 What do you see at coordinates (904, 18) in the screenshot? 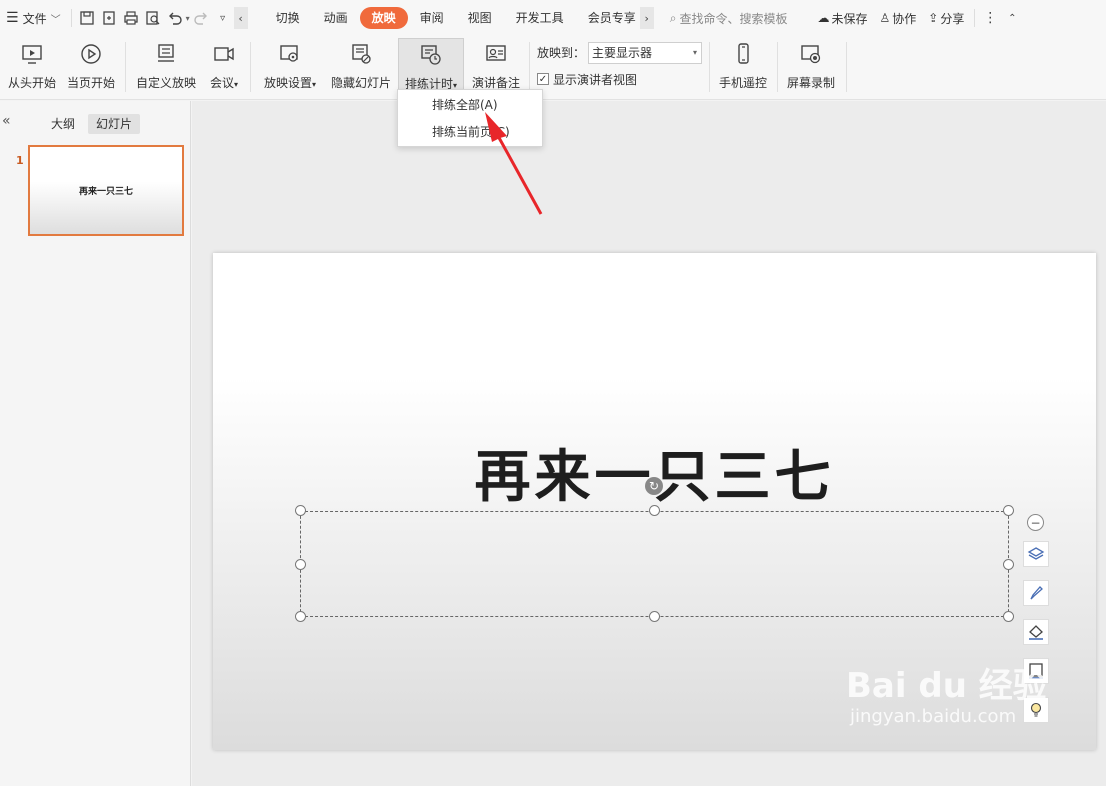
I see `collab-label: 协作` at bounding box center [904, 18].